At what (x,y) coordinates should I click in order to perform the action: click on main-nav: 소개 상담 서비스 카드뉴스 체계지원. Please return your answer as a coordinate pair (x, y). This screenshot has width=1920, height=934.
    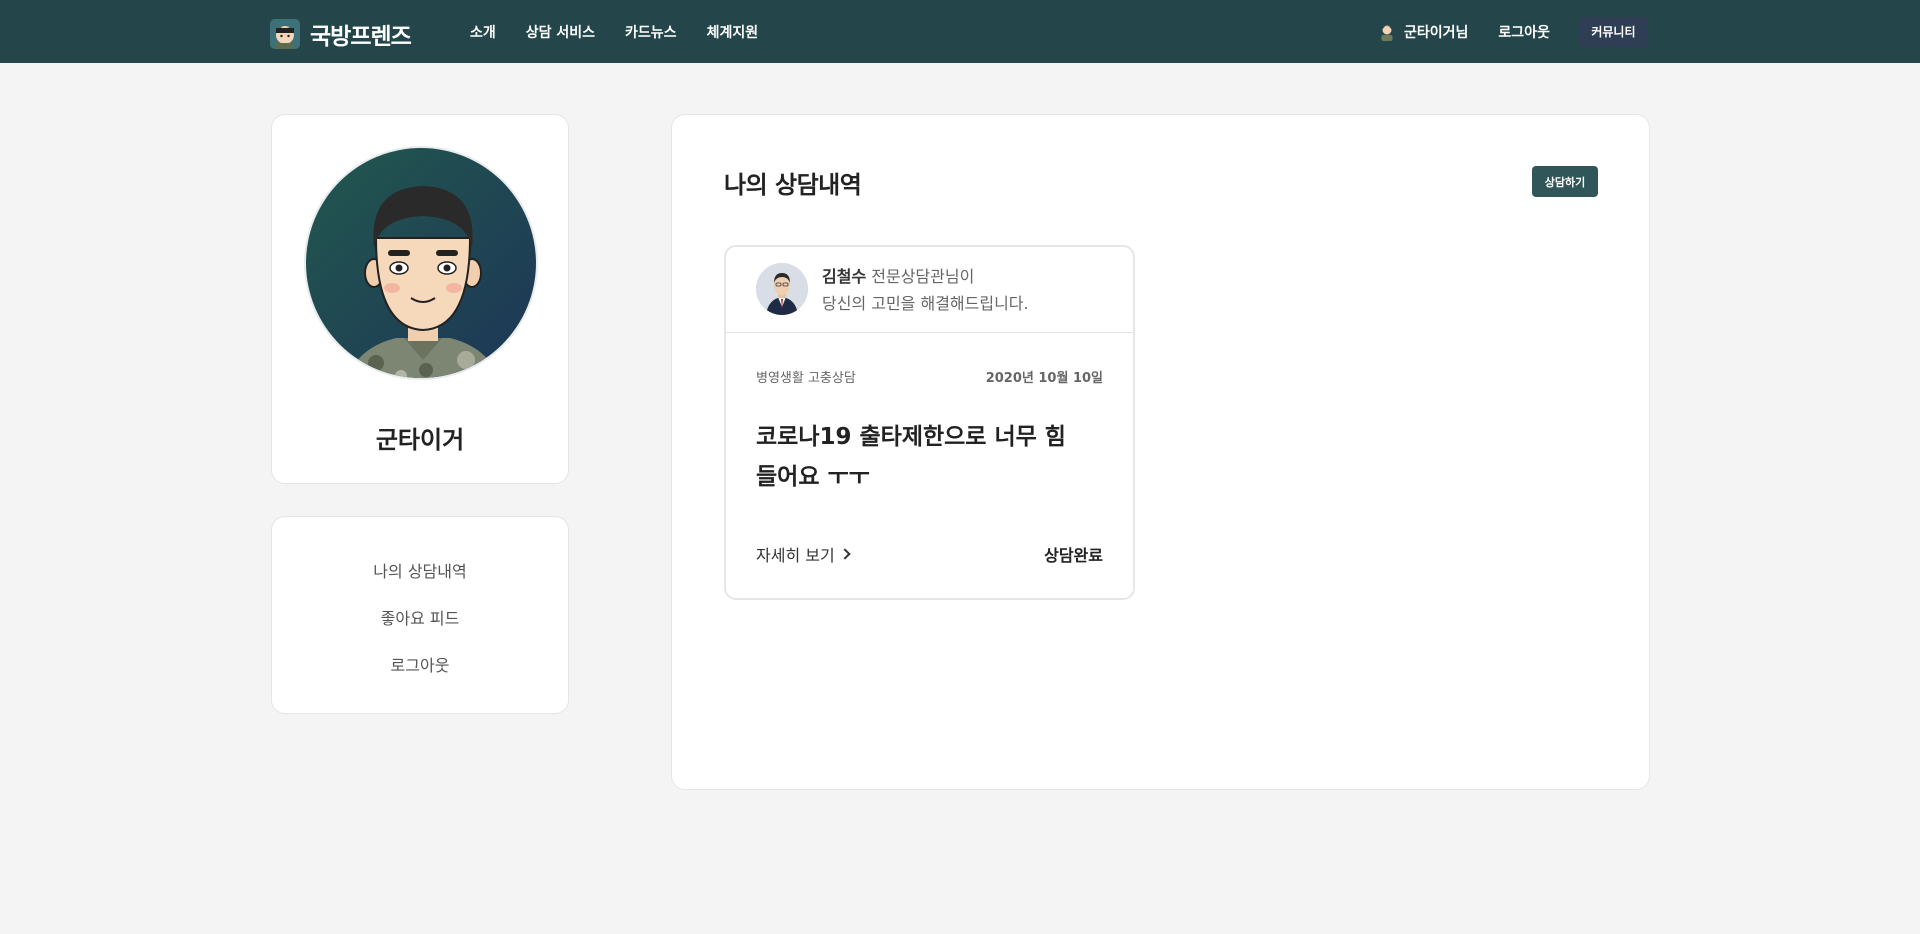
    Looking at the image, I should click on (629, 31).